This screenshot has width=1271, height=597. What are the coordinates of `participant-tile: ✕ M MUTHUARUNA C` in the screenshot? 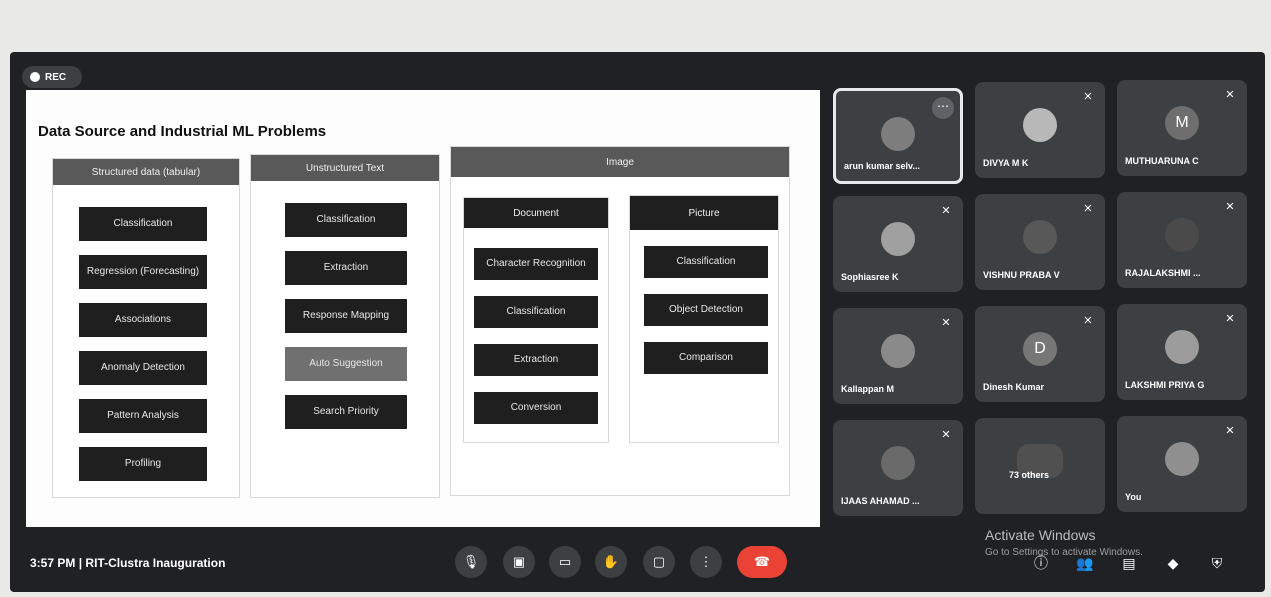 It's located at (1182, 128).